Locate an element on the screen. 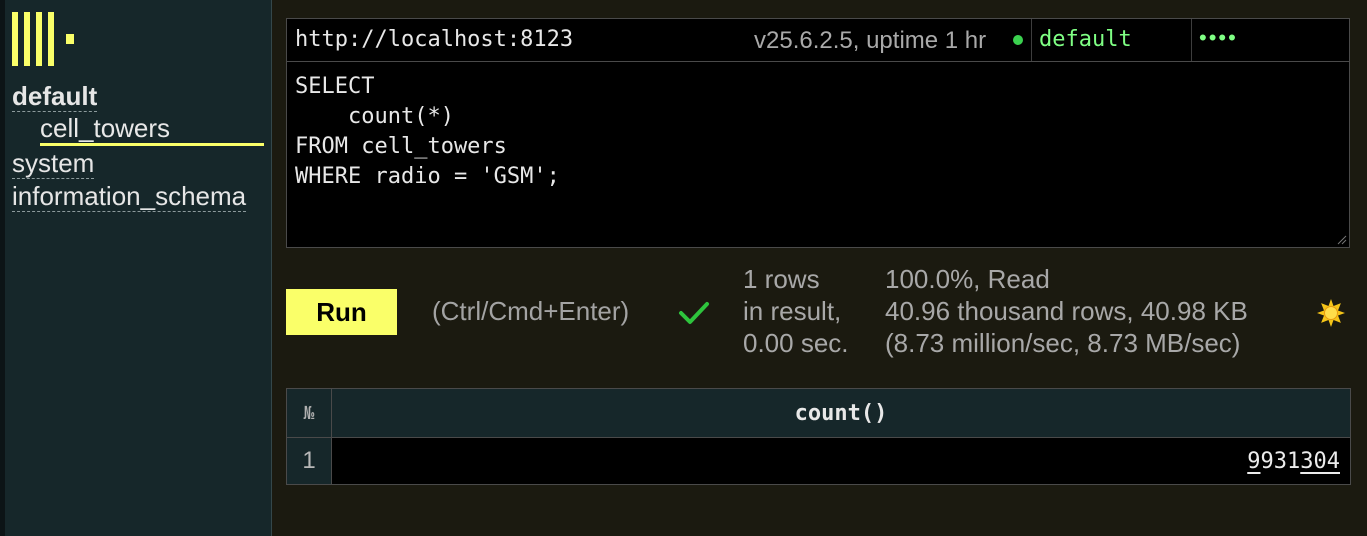 The height and width of the screenshot is (536, 1367). run-button: Run is located at coordinates (341, 312).